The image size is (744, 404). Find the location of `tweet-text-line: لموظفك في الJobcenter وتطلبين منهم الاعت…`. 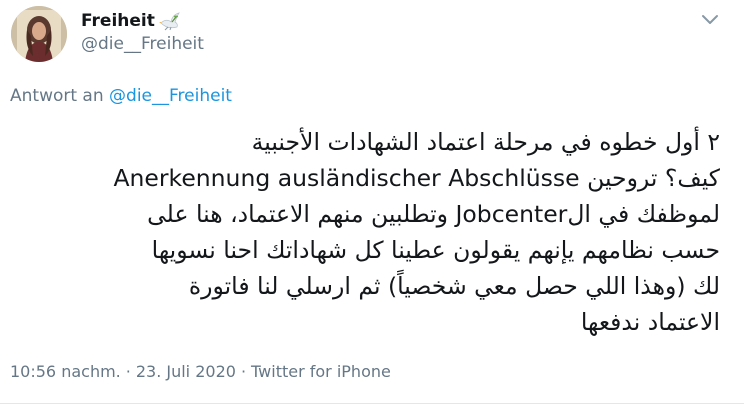

tweet-text-line: لموظفك في الJobcenter وتطلبين منهم الاعت… is located at coordinates (433, 214).